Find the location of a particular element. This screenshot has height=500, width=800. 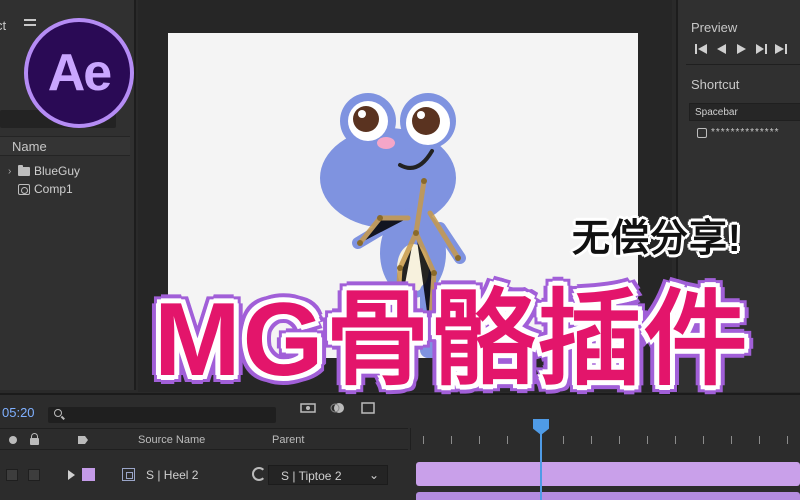

time-ruler is located at coordinates (605, 439).